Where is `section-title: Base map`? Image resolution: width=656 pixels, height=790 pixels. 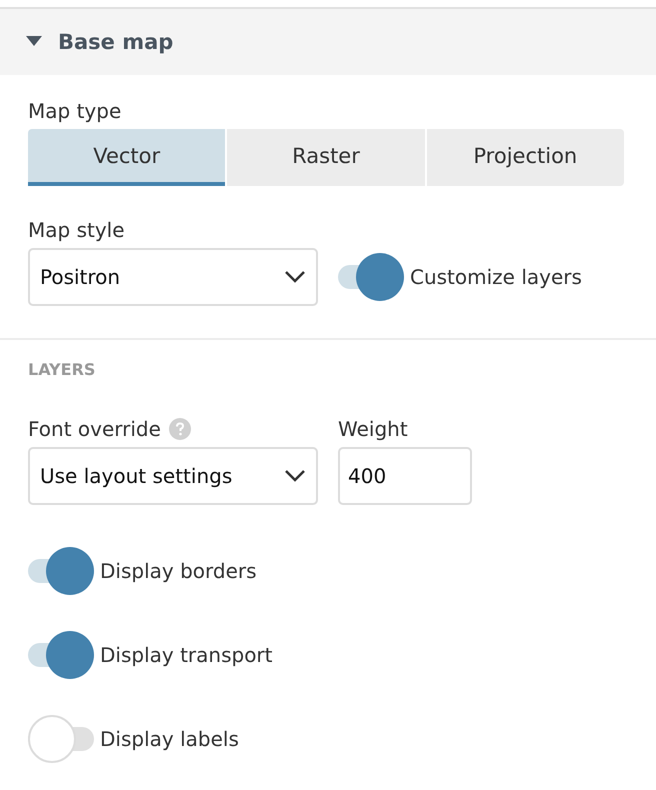 section-title: Base map is located at coordinates (116, 42).